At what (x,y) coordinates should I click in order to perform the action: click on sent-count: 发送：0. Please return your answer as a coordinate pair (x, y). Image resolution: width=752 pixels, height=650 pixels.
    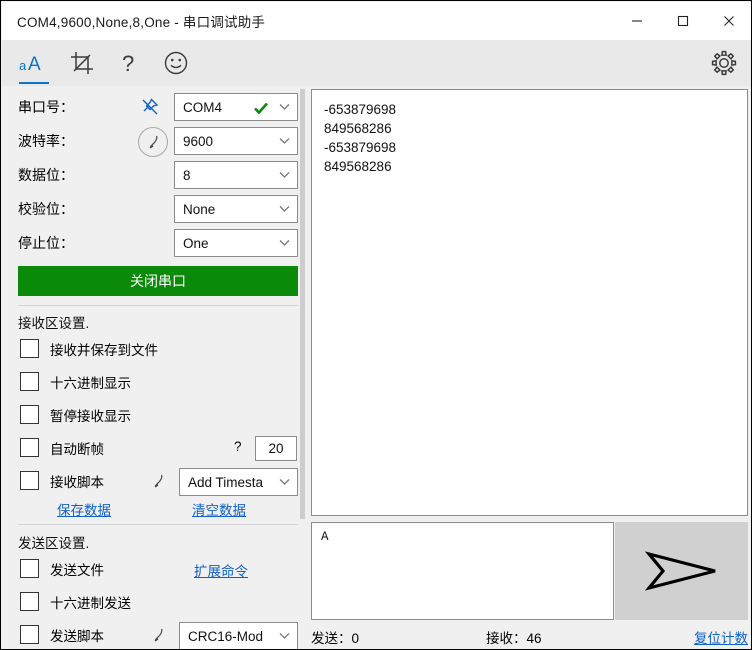
    Looking at the image, I should click on (335, 638).